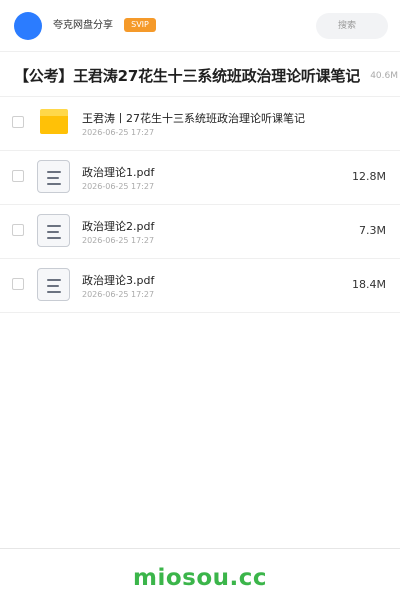 The width and height of the screenshot is (400, 600). I want to click on folder-title: 【公考】王君涛27花生十三系统班政治理论听课笔记, so click(187, 76).